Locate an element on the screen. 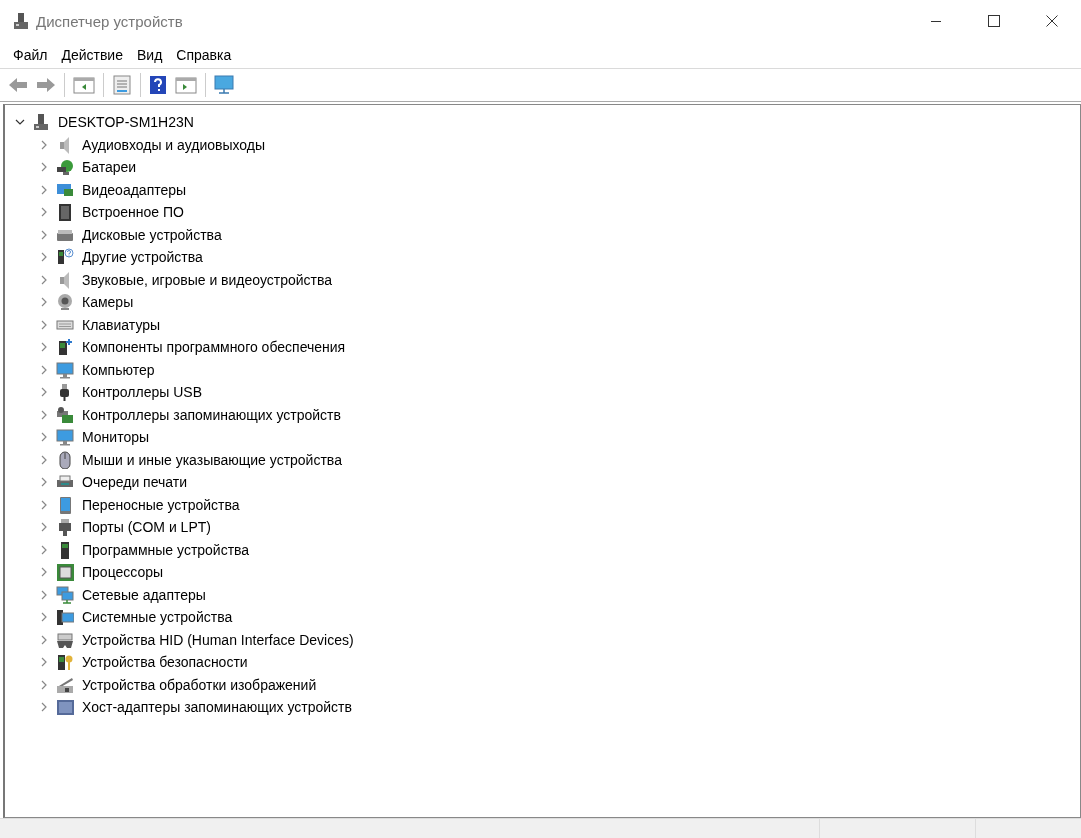 The image size is (1081, 838). tree-item: Клавиатуры is located at coordinates (121, 324).